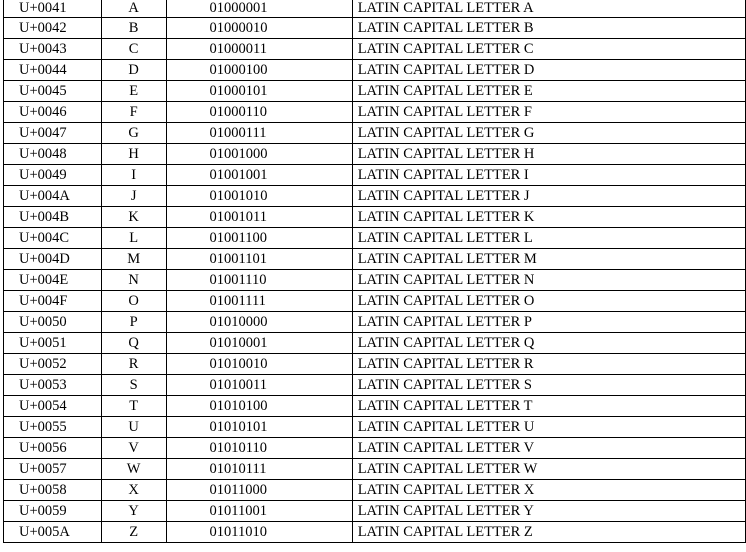  Describe the element at coordinates (52, 49) in the screenshot. I see `code-point-cell: U+0043` at that location.